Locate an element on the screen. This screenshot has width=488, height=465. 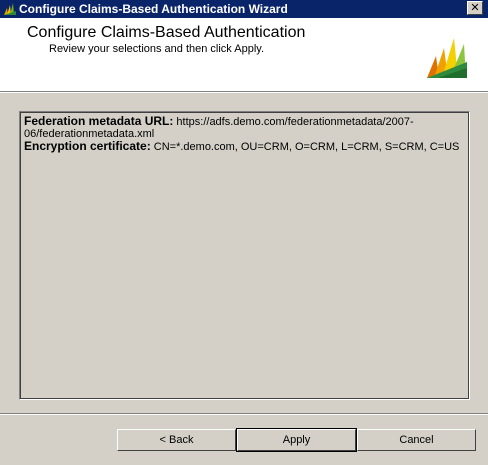
summary-label: Federation metadata URL: is located at coordinates (99, 121).